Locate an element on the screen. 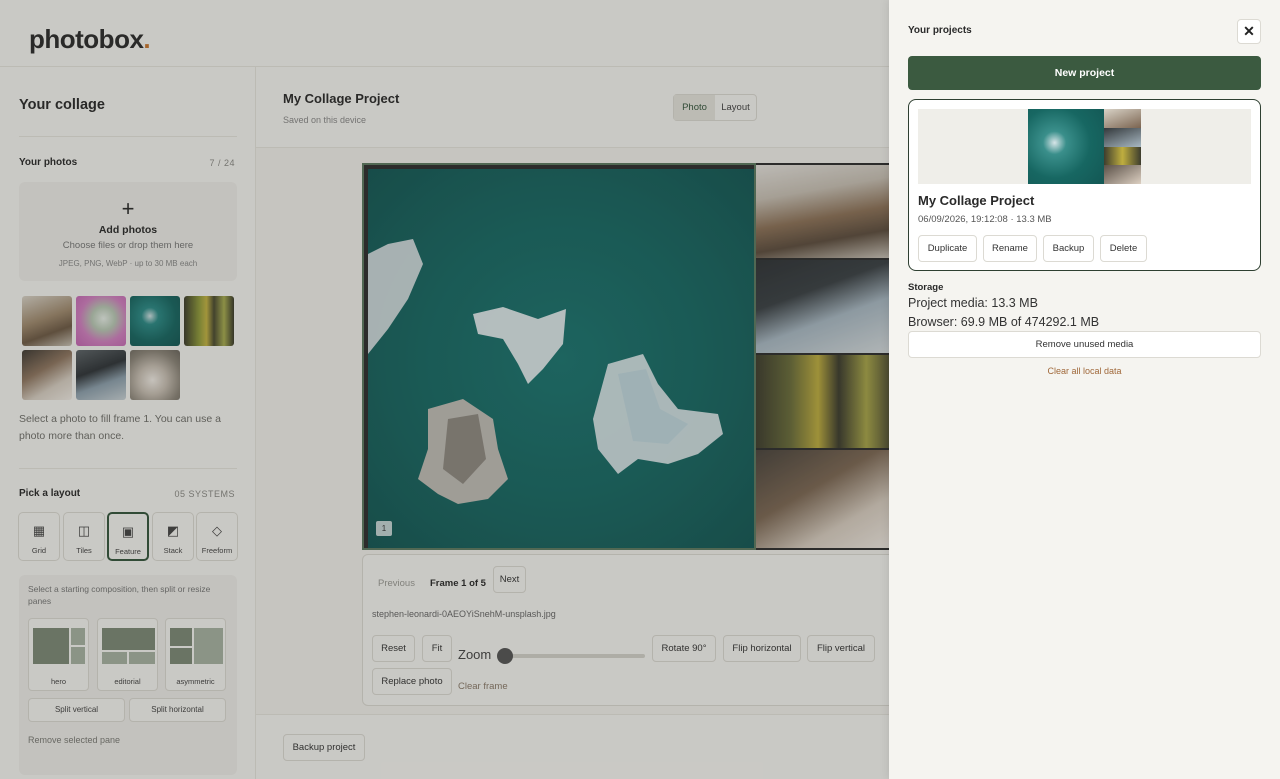 This screenshot has height=779, width=1280. close-icon: ✕ is located at coordinates (1249, 31).